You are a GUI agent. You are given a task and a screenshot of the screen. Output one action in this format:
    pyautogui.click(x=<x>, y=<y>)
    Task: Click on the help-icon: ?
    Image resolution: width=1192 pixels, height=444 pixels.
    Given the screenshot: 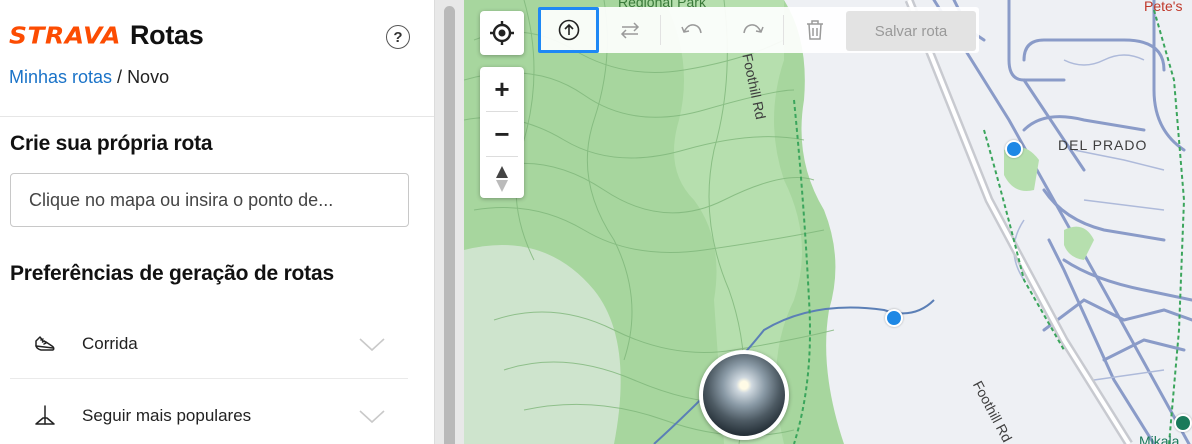 What is the action you would take?
    pyautogui.click(x=398, y=37)
    